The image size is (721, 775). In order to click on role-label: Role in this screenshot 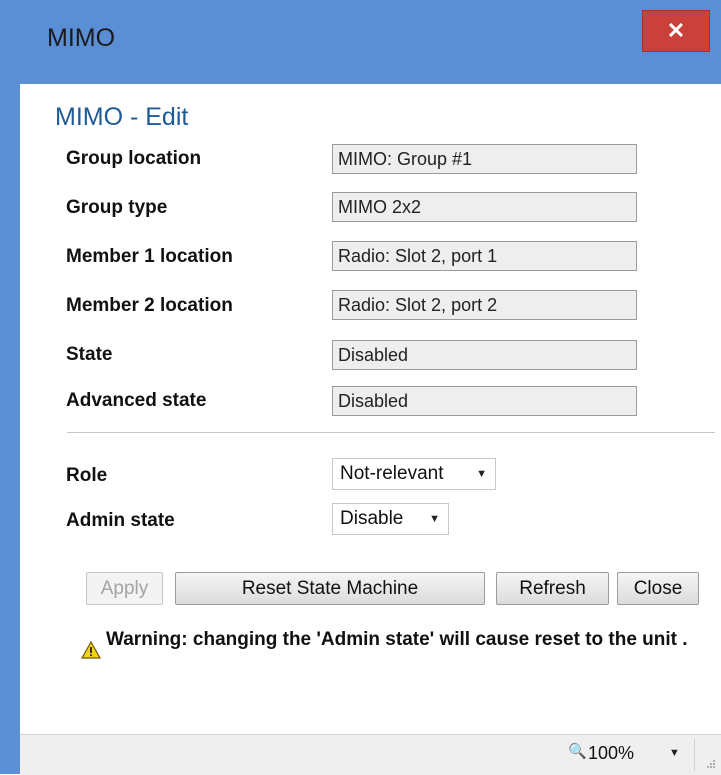, I will do `click(87, 475)`.